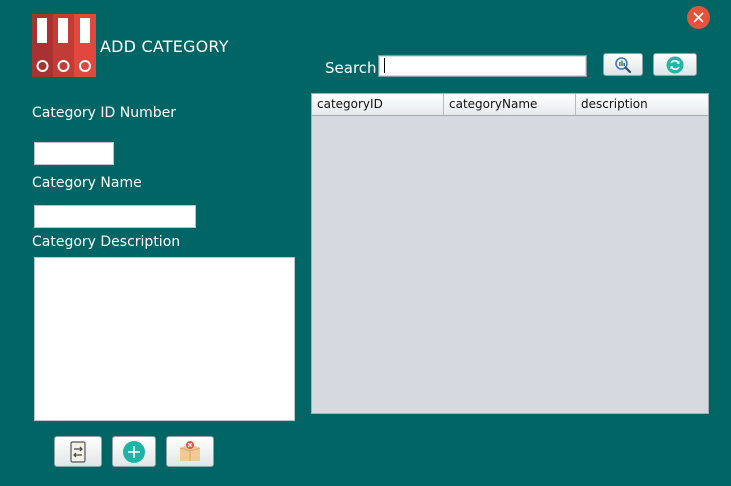 This screenshot has width=731, height=486. I want to click on search-icon, so click(623, 64).